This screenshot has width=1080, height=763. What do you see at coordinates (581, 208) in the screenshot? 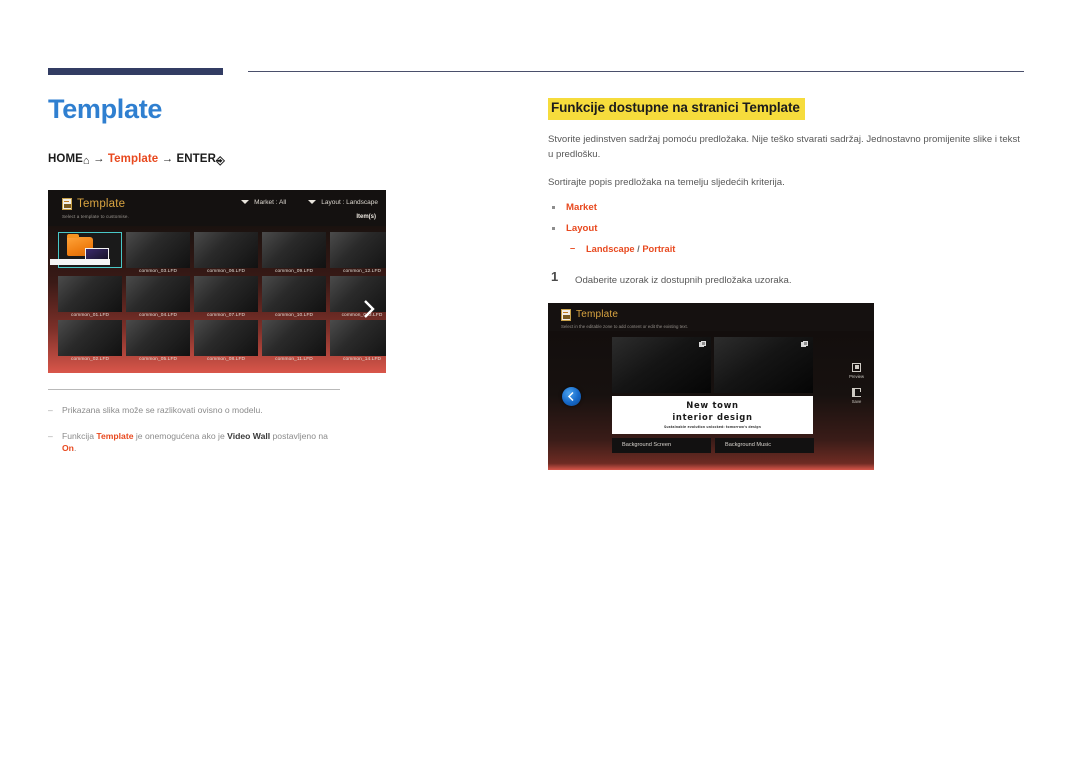
I see `bullet-label: Market` at bounding box center [581, 208].